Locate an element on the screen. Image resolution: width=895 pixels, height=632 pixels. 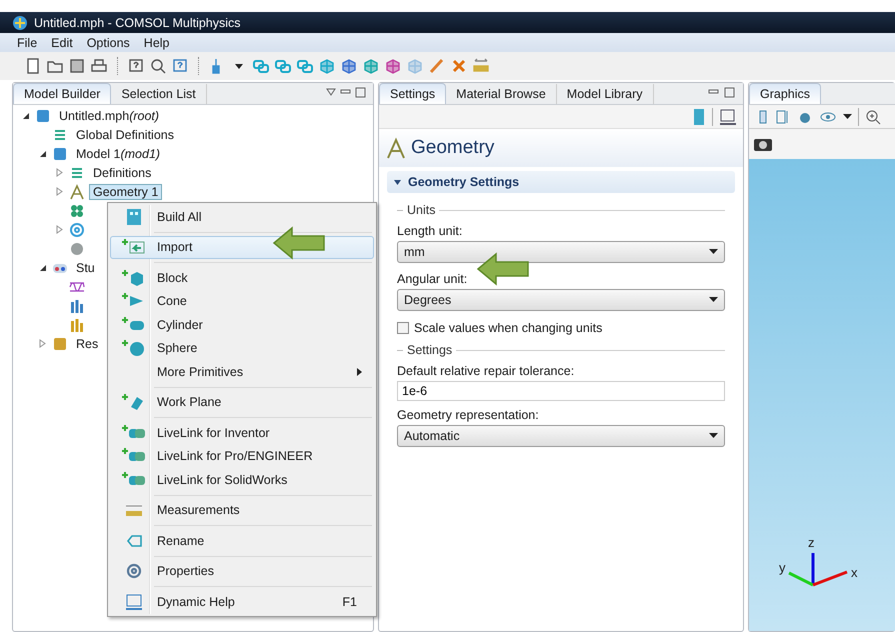
menu-item: More Primitives is located at coordinates (242, 372).